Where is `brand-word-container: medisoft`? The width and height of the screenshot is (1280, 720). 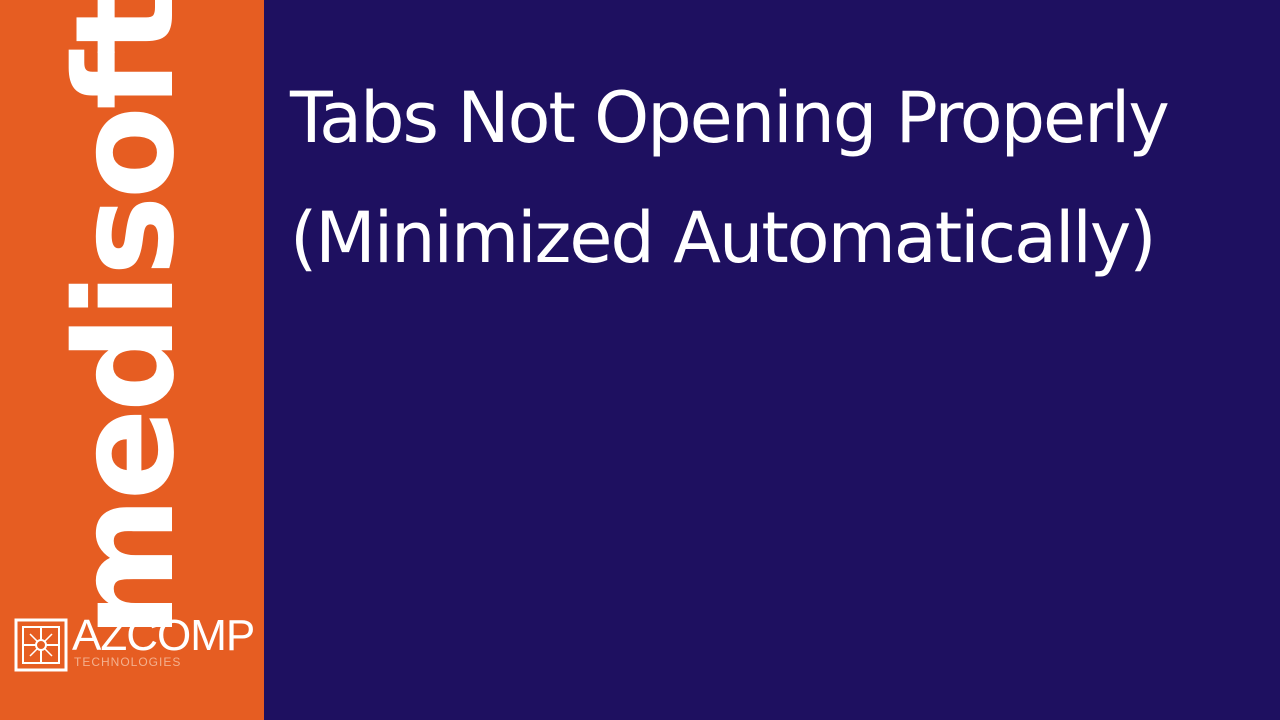 brand-word-container: medisoft is located at coordinates (126, 319).